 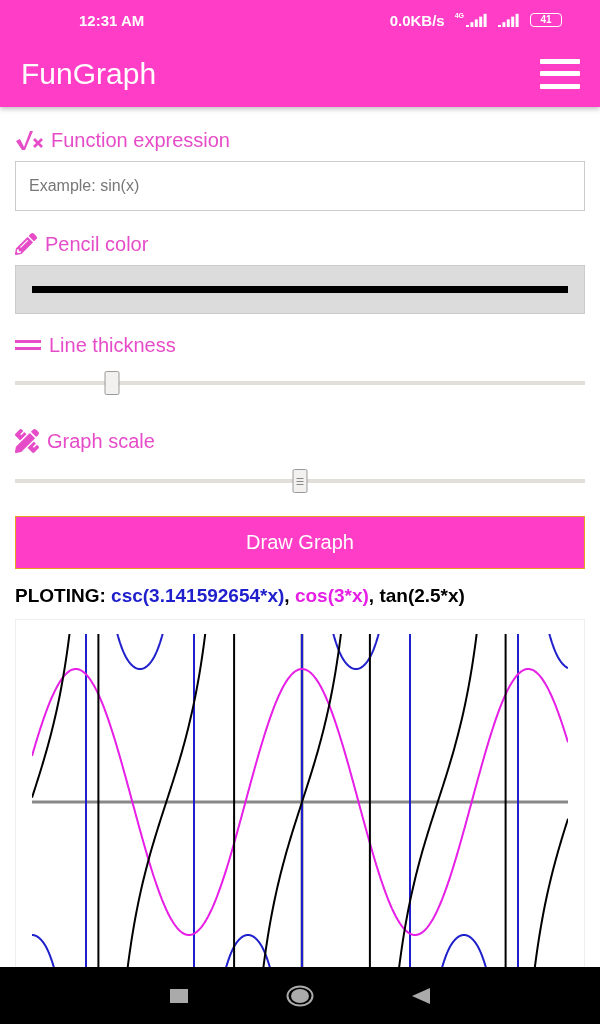 I want to click on field-label: Function expression, so click(x=140, y=140).